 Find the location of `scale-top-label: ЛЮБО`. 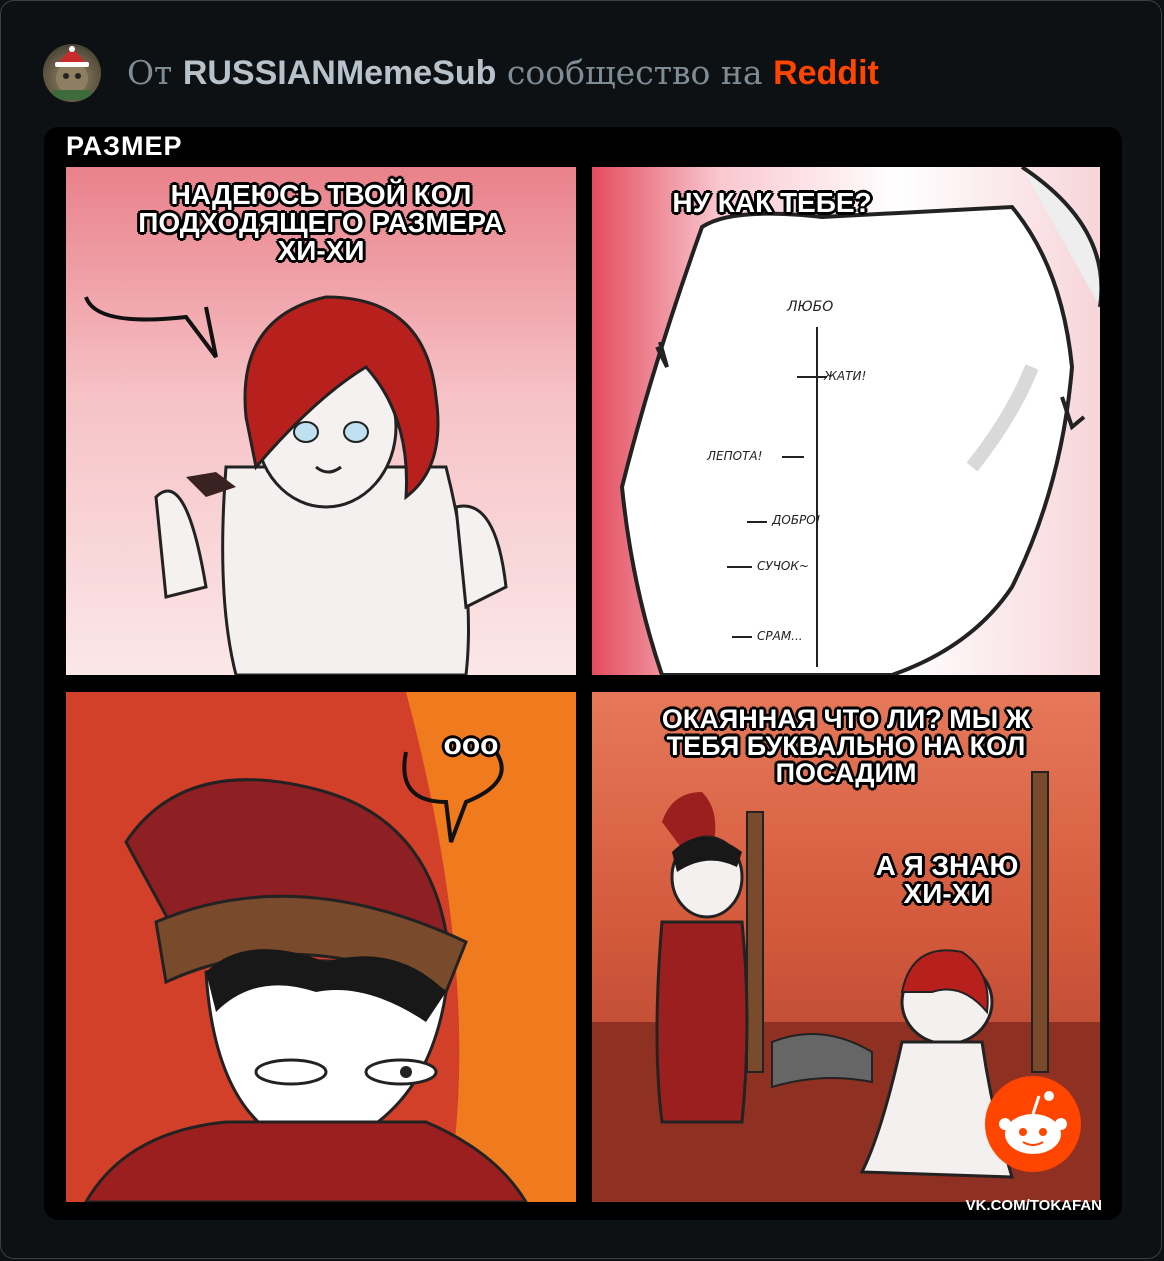

scale-top-label: ЛЮБО is located at coordinates (810, 307).